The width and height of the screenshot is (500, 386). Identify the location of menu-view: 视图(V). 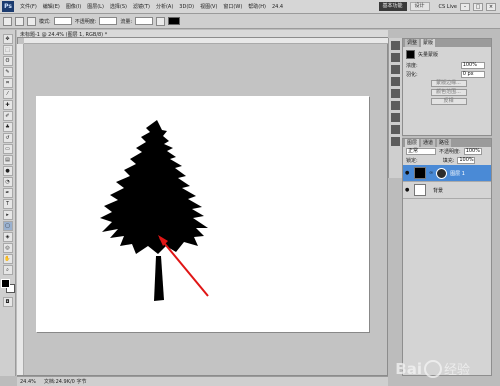
(208, 6).